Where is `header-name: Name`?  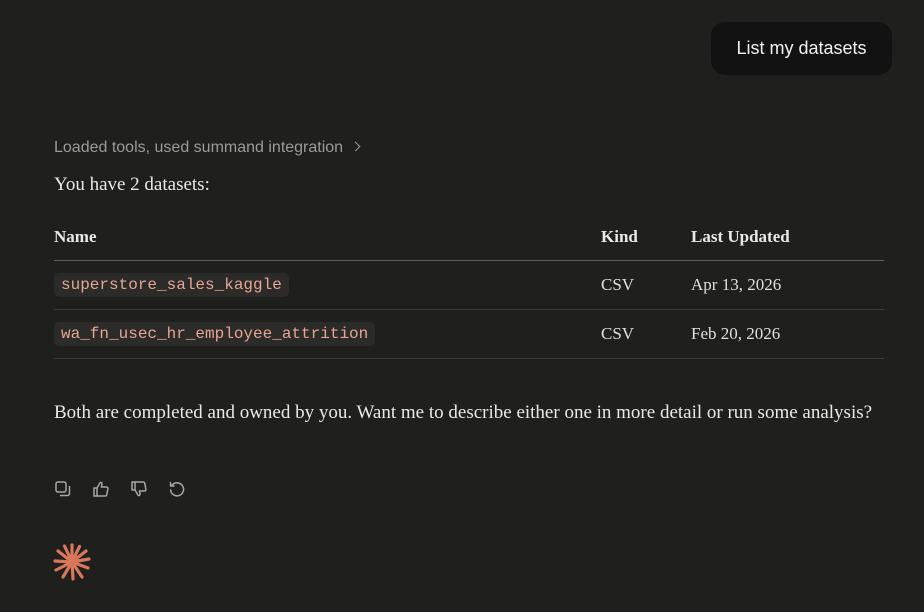
header-name: Name is located at coordinates (75, 236).